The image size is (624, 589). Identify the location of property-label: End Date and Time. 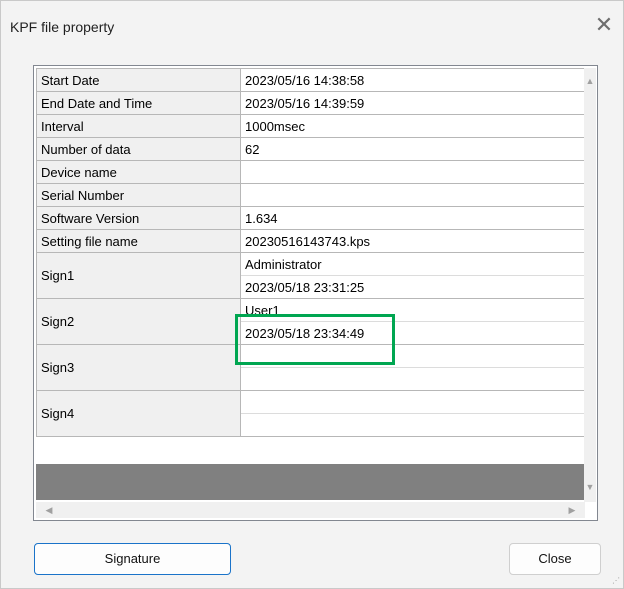
(138, 103).